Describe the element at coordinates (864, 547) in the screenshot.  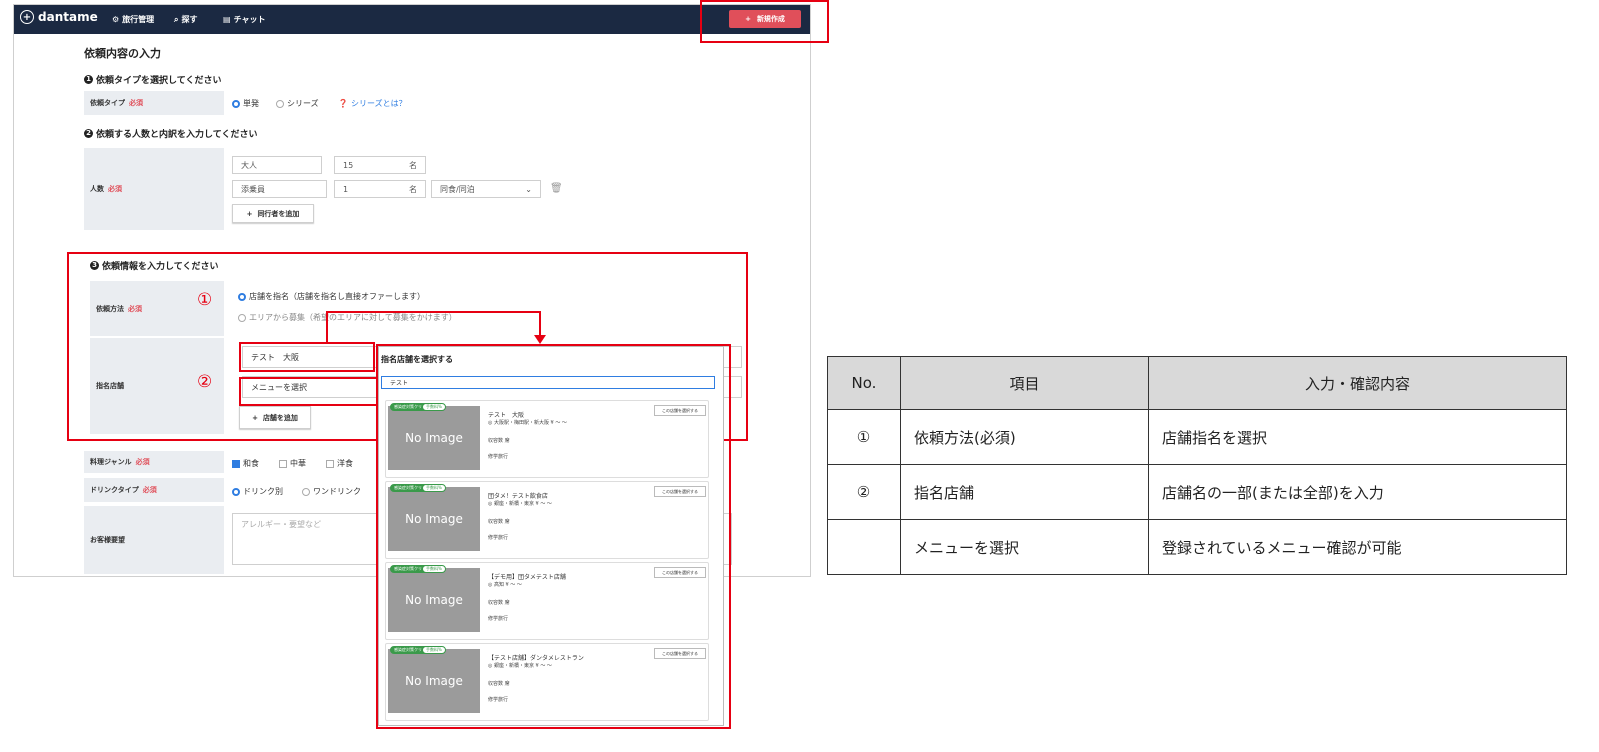
I see `cell-no` at that location.